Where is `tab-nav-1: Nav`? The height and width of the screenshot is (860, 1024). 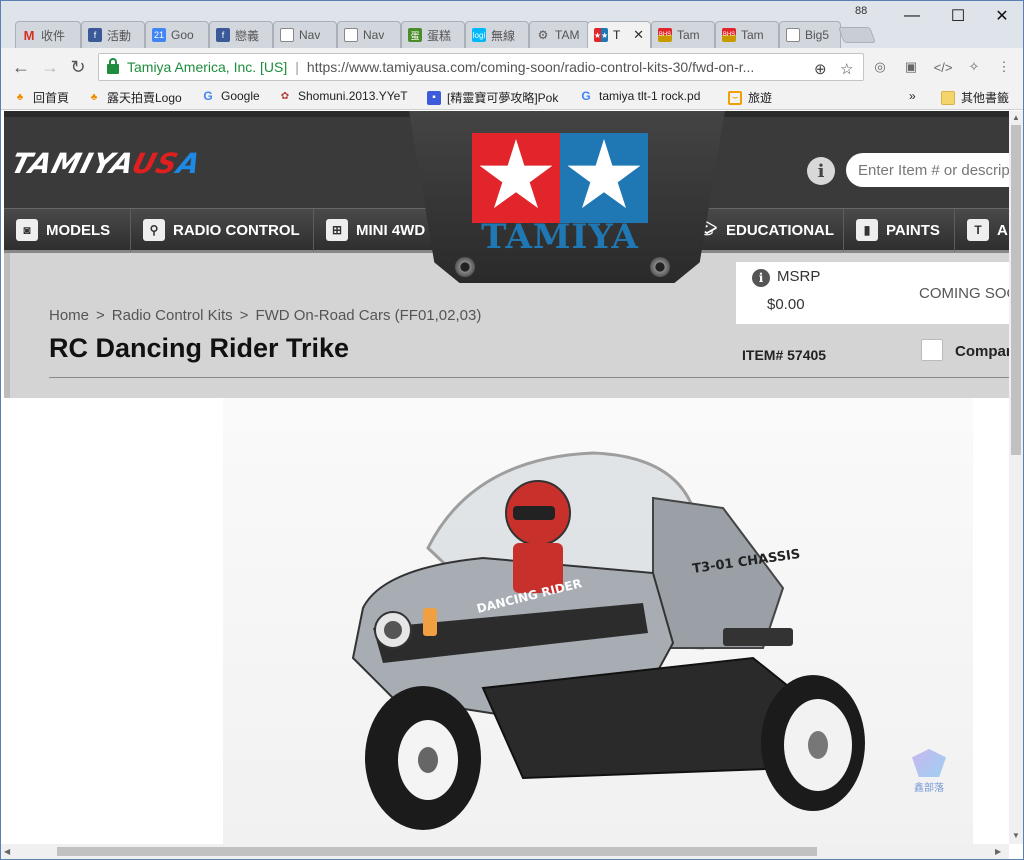
tab-nav-1: Nav is located at coordinates (305, 34).